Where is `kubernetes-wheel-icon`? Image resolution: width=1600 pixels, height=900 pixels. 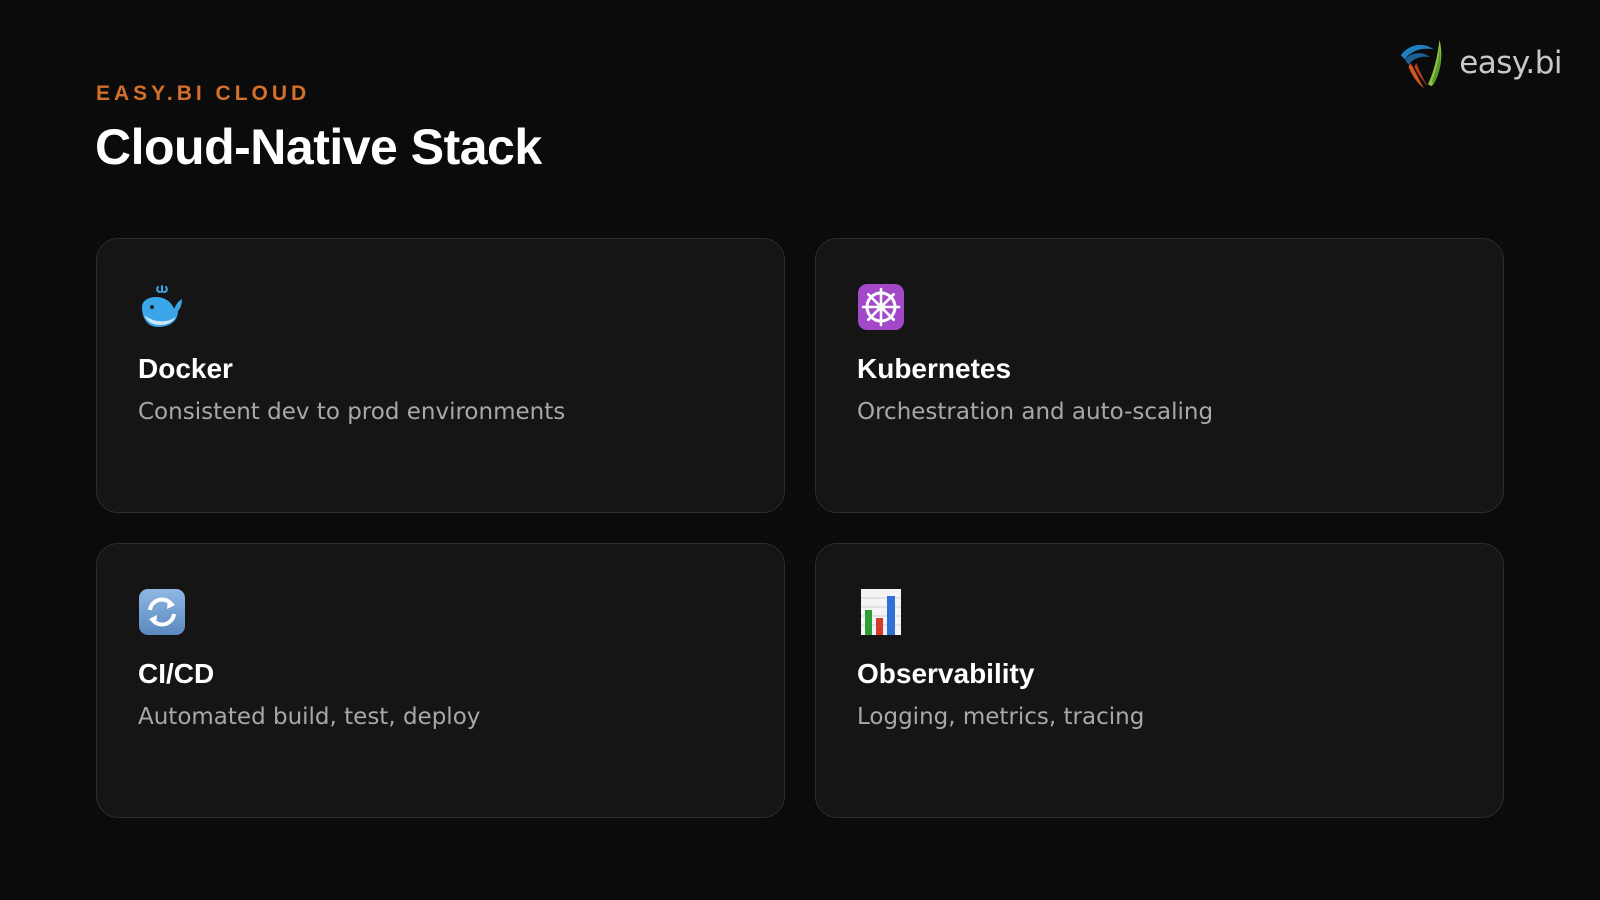
kubernetes-wheel-icon is located at coordinates (881, 307).